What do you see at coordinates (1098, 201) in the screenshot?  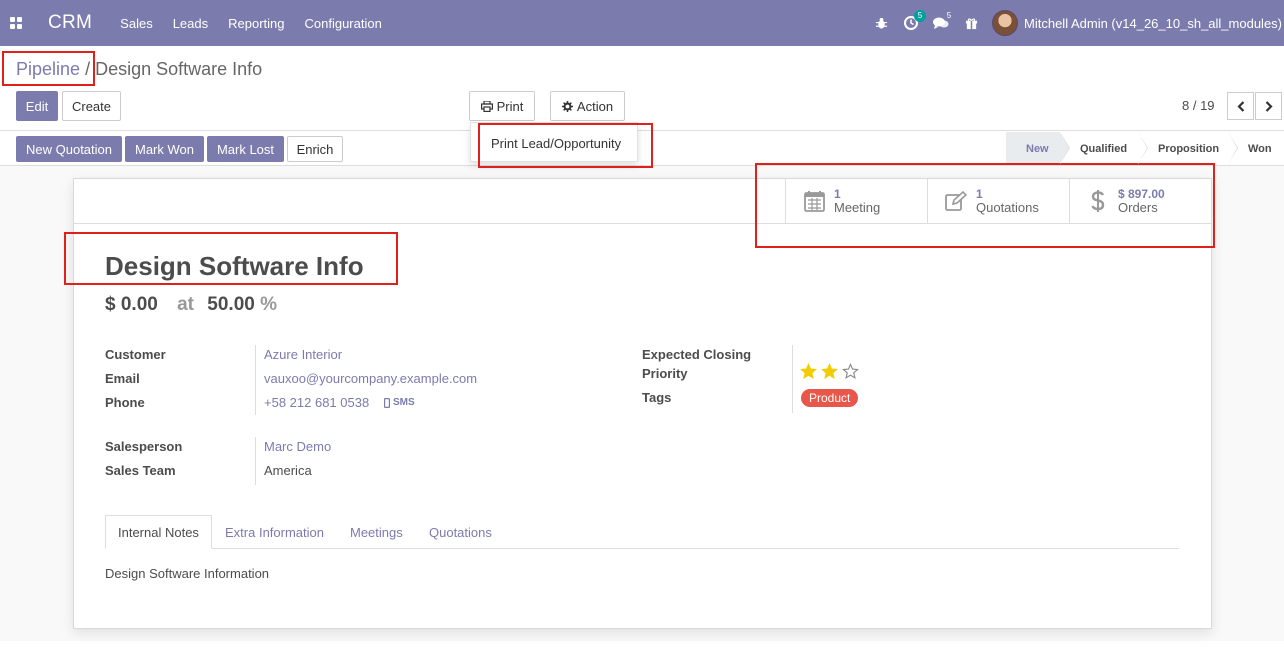 I see `dollar-icon` at bounding box center [1098, 201].